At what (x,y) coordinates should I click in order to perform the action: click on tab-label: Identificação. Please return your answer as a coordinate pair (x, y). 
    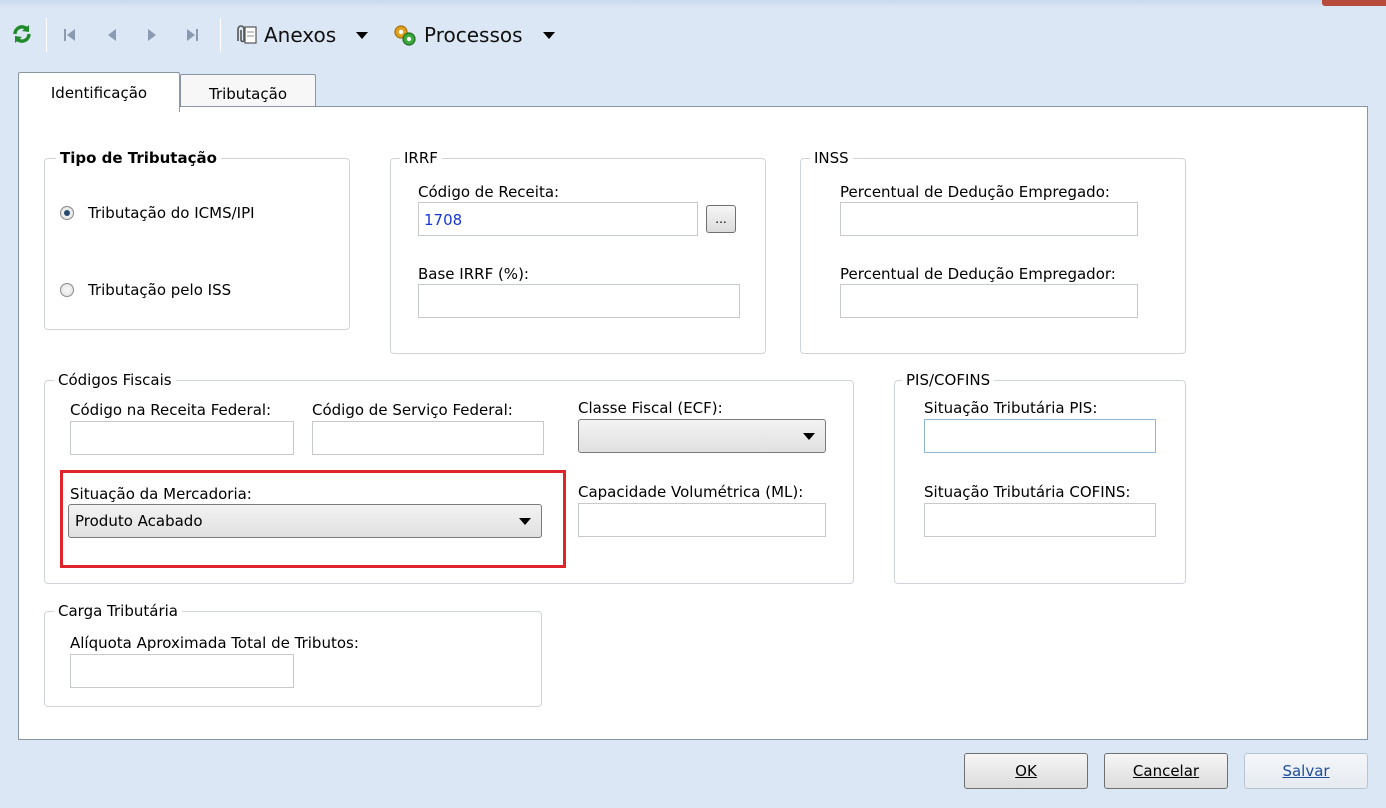
    Looking at the image, I should click on (99, 92).